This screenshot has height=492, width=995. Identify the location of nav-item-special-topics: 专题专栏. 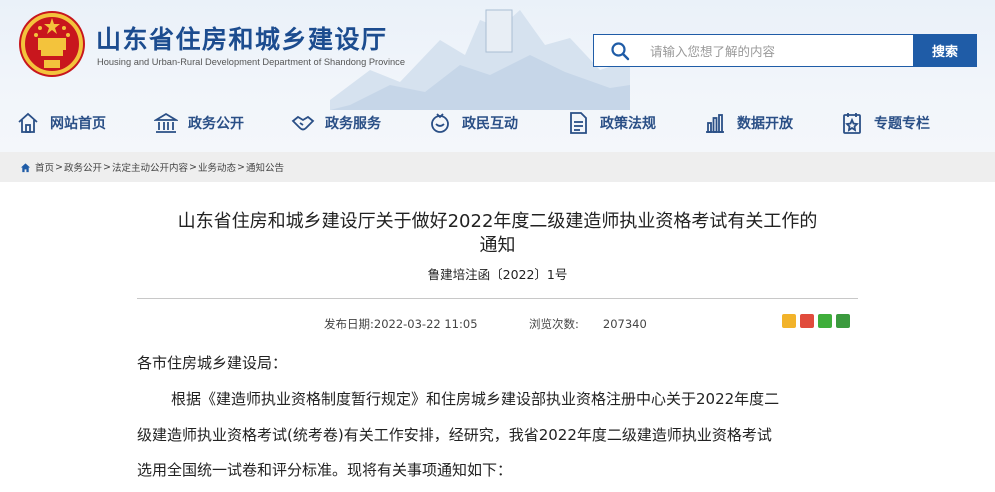
(885, 123).